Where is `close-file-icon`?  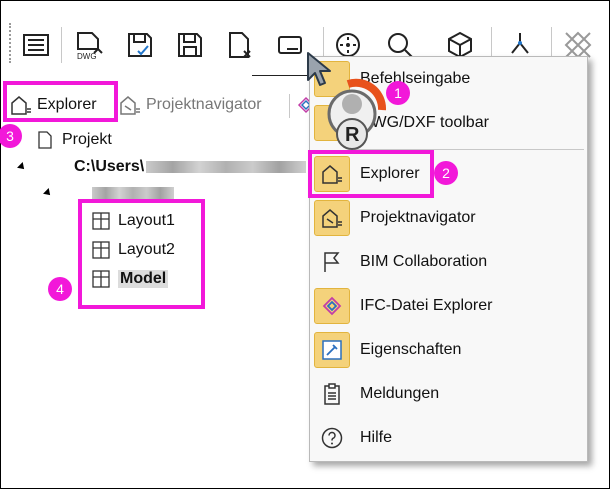
close-file-icon is located at coordinates (240, 45).